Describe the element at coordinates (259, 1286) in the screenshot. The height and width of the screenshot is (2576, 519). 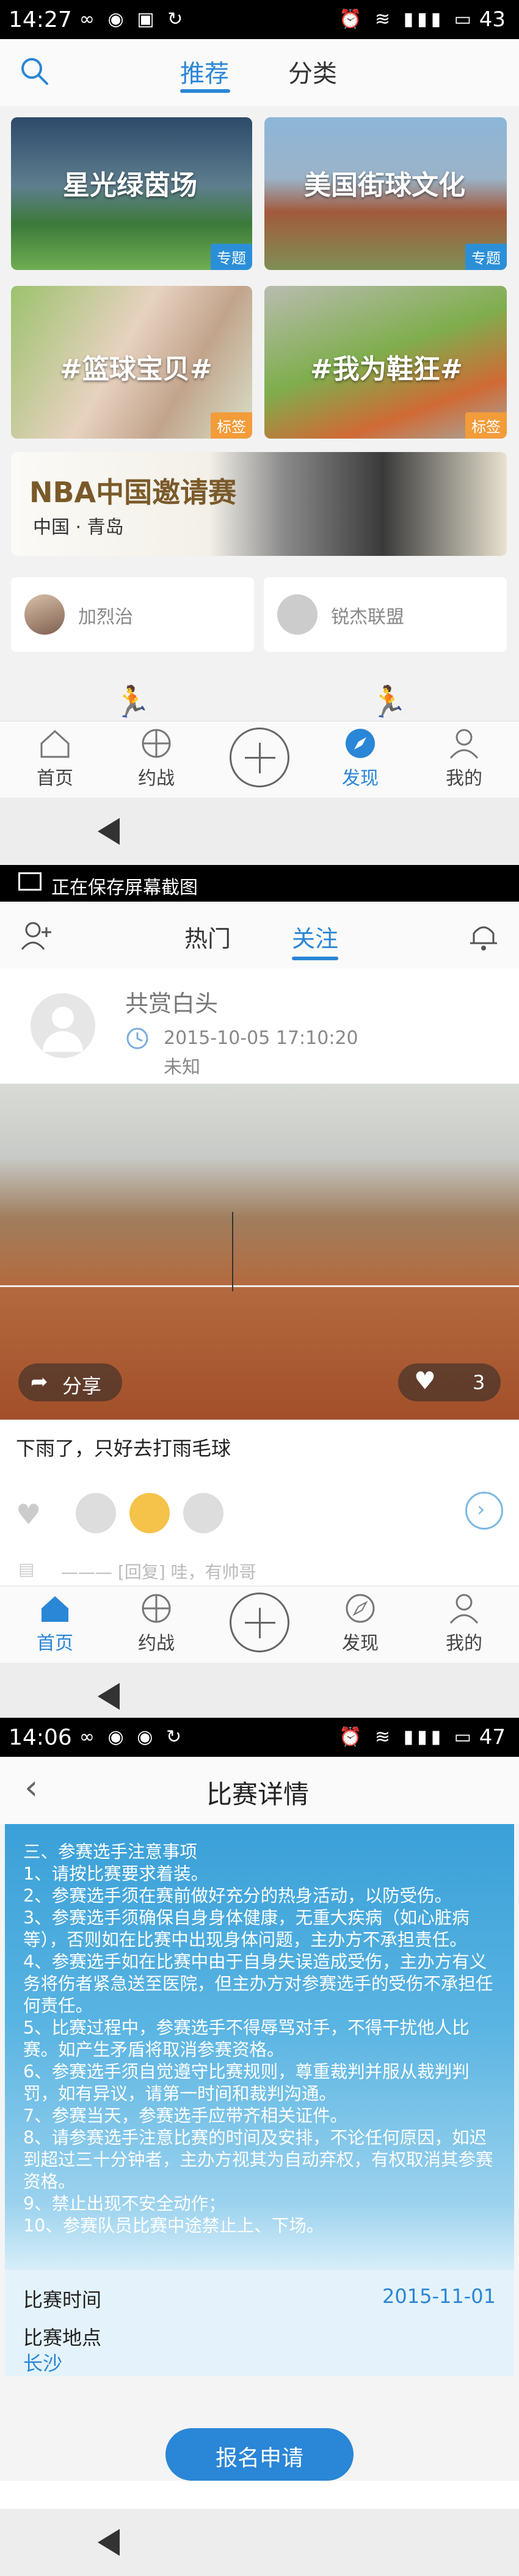
I see `court-line` at that location.